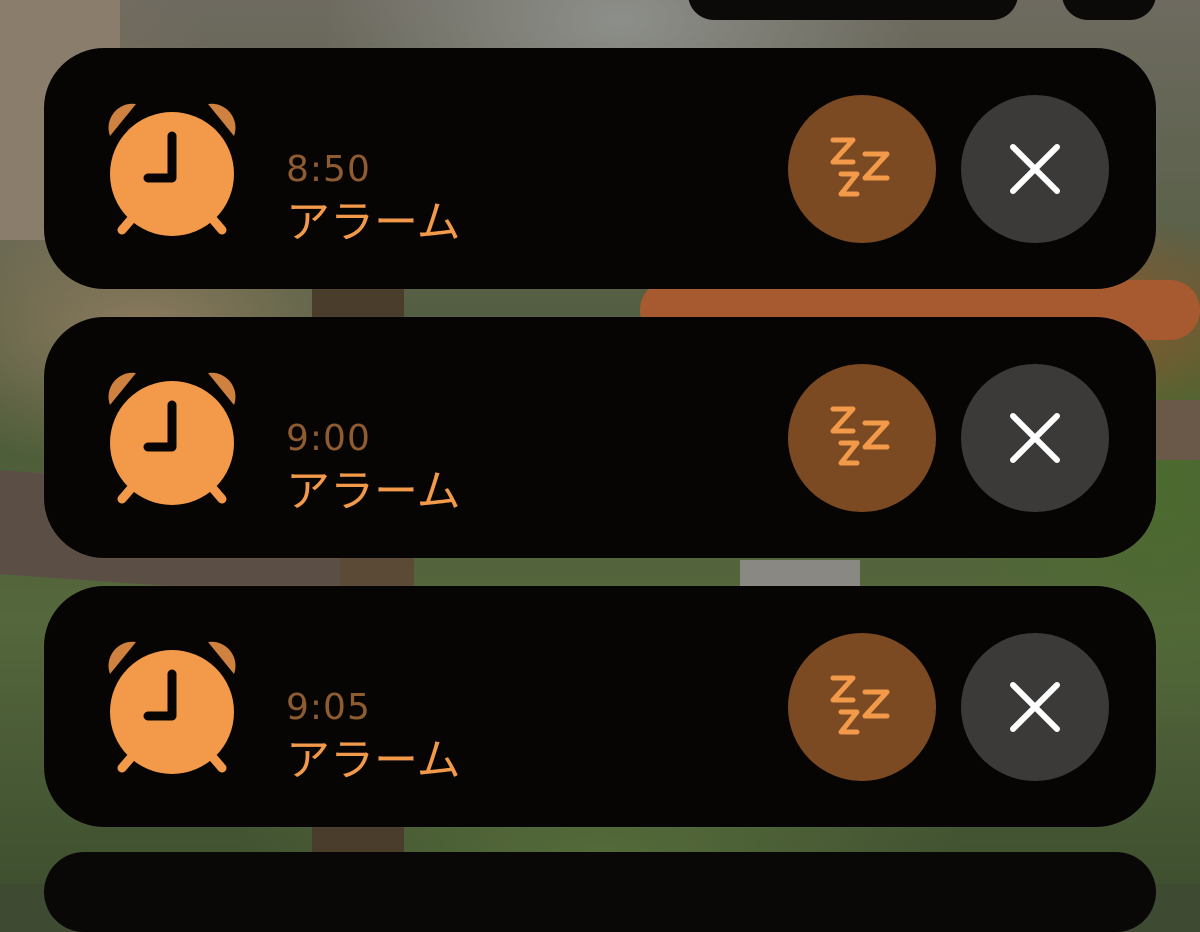  What do you see at coordinates (328, 169) in the screenshot?
I see `alarm-time: 8:50` at bounding box center [328, 169].